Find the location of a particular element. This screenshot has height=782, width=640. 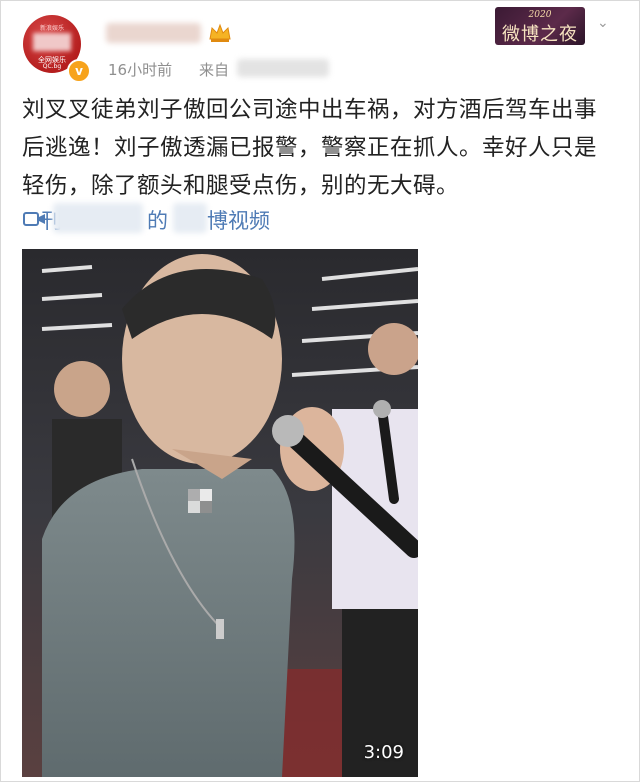

video-link-suffix: 博视频 is located at coordinates (238, 220).